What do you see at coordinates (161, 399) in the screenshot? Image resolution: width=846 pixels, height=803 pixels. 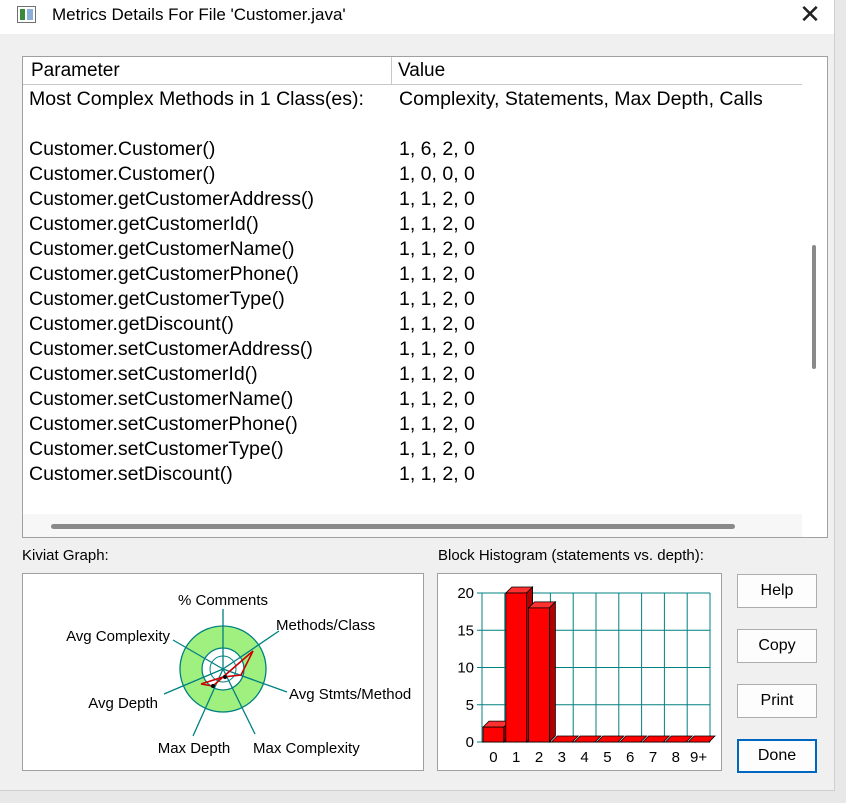 I see `cell-parameter: Customer.setCustomerName()` at bounding box center [161, 399].